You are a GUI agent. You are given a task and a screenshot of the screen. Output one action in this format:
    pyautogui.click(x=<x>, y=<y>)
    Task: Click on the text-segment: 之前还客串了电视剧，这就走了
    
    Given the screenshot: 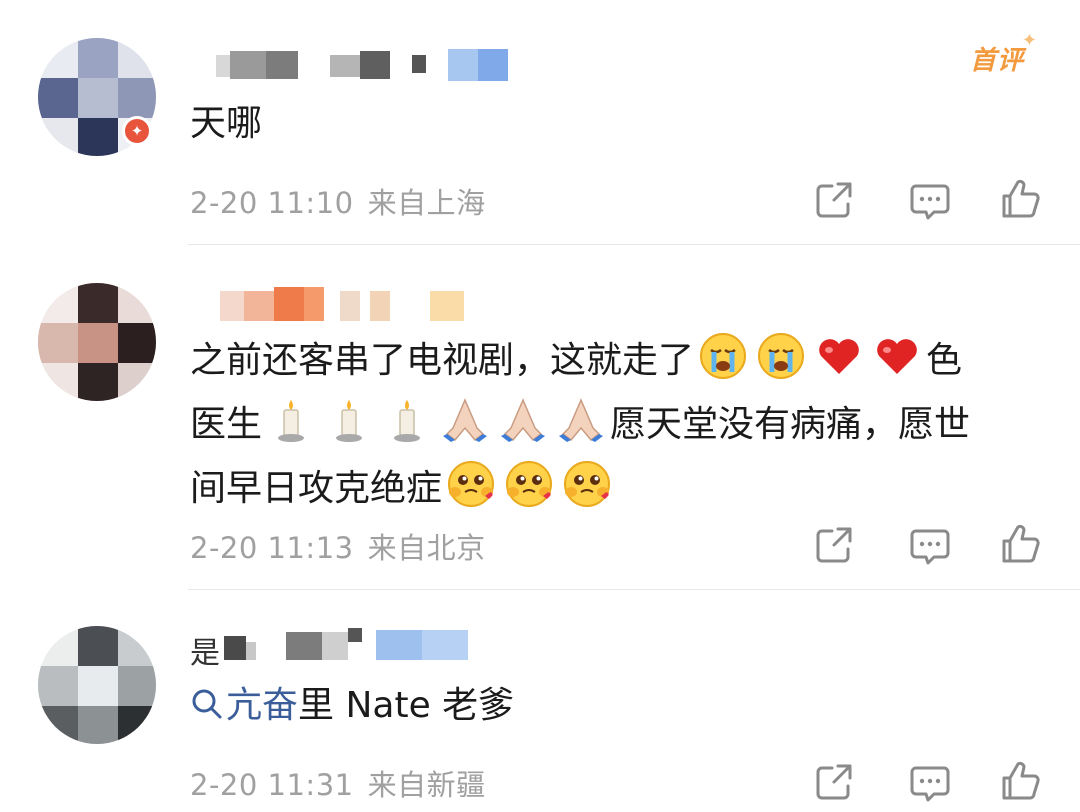 What is the action you would take?
    pyautogui.click(x=442, y=360)
    